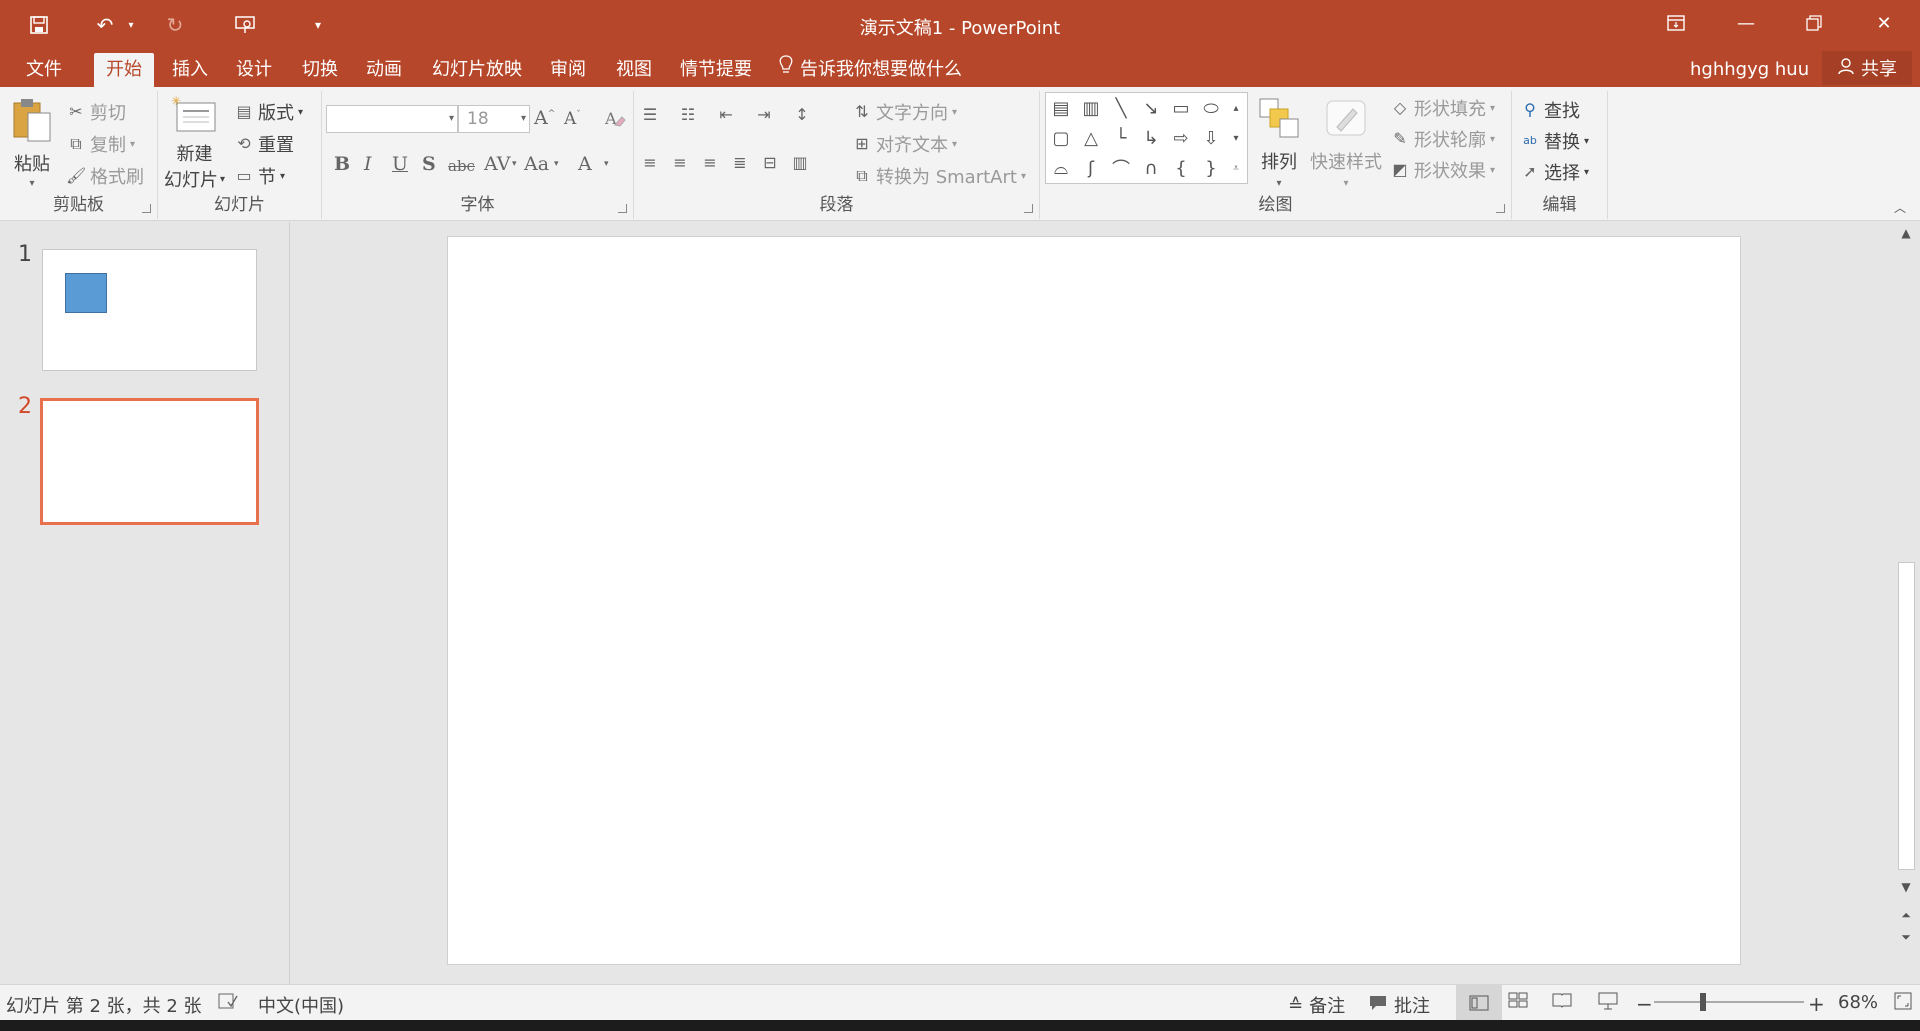 This screenshot has width=1920, height=1031. I want to click on layout-button: ▤ 版式 ▾, so click(268, 112).